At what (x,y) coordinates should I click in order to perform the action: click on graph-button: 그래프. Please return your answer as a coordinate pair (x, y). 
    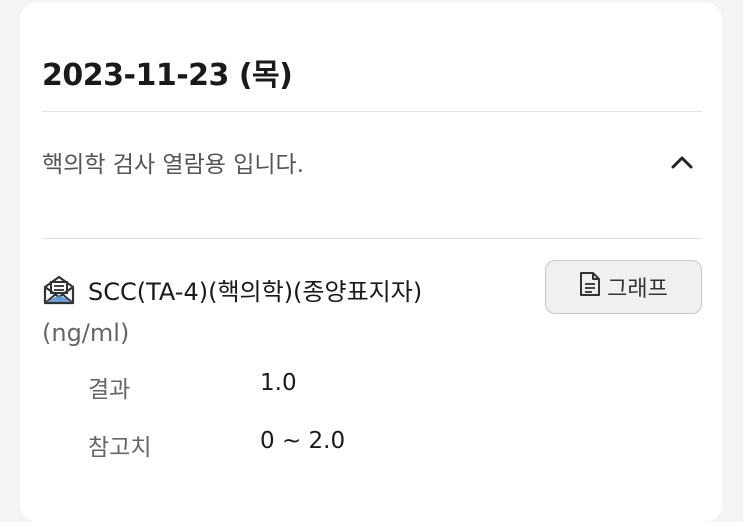
    Looking at the image, I should click on (623, 287).